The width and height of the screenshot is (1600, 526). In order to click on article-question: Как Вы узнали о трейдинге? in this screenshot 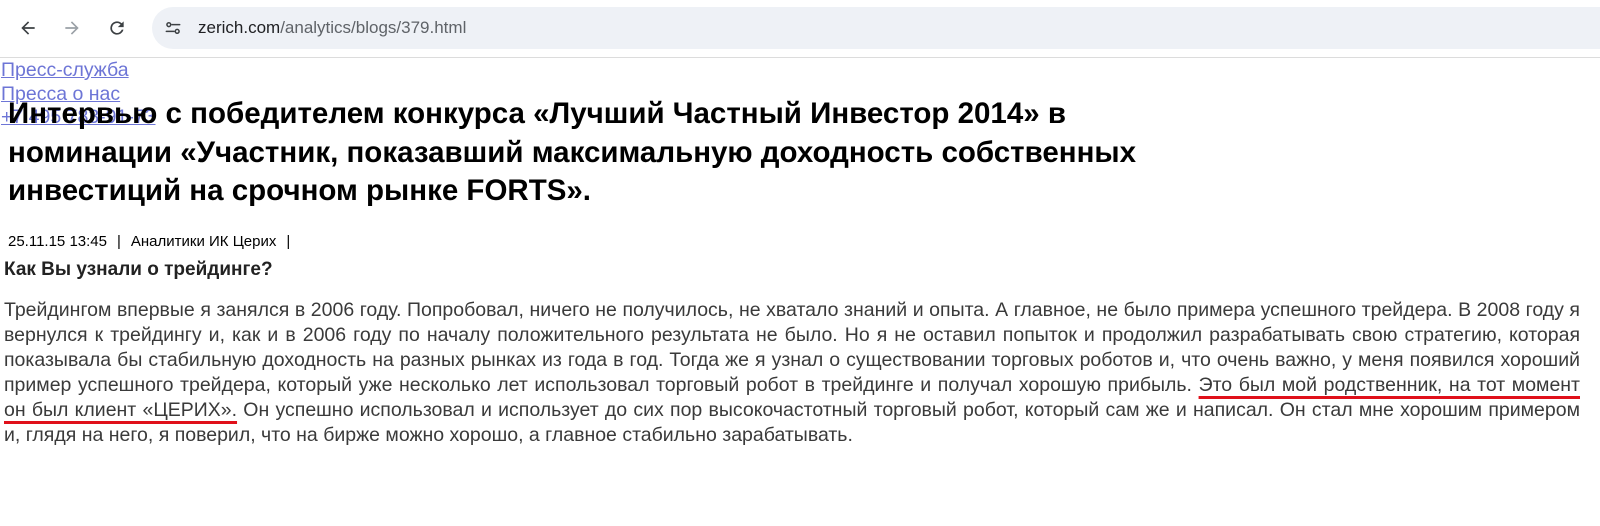, I will do `click(138, 269)`.